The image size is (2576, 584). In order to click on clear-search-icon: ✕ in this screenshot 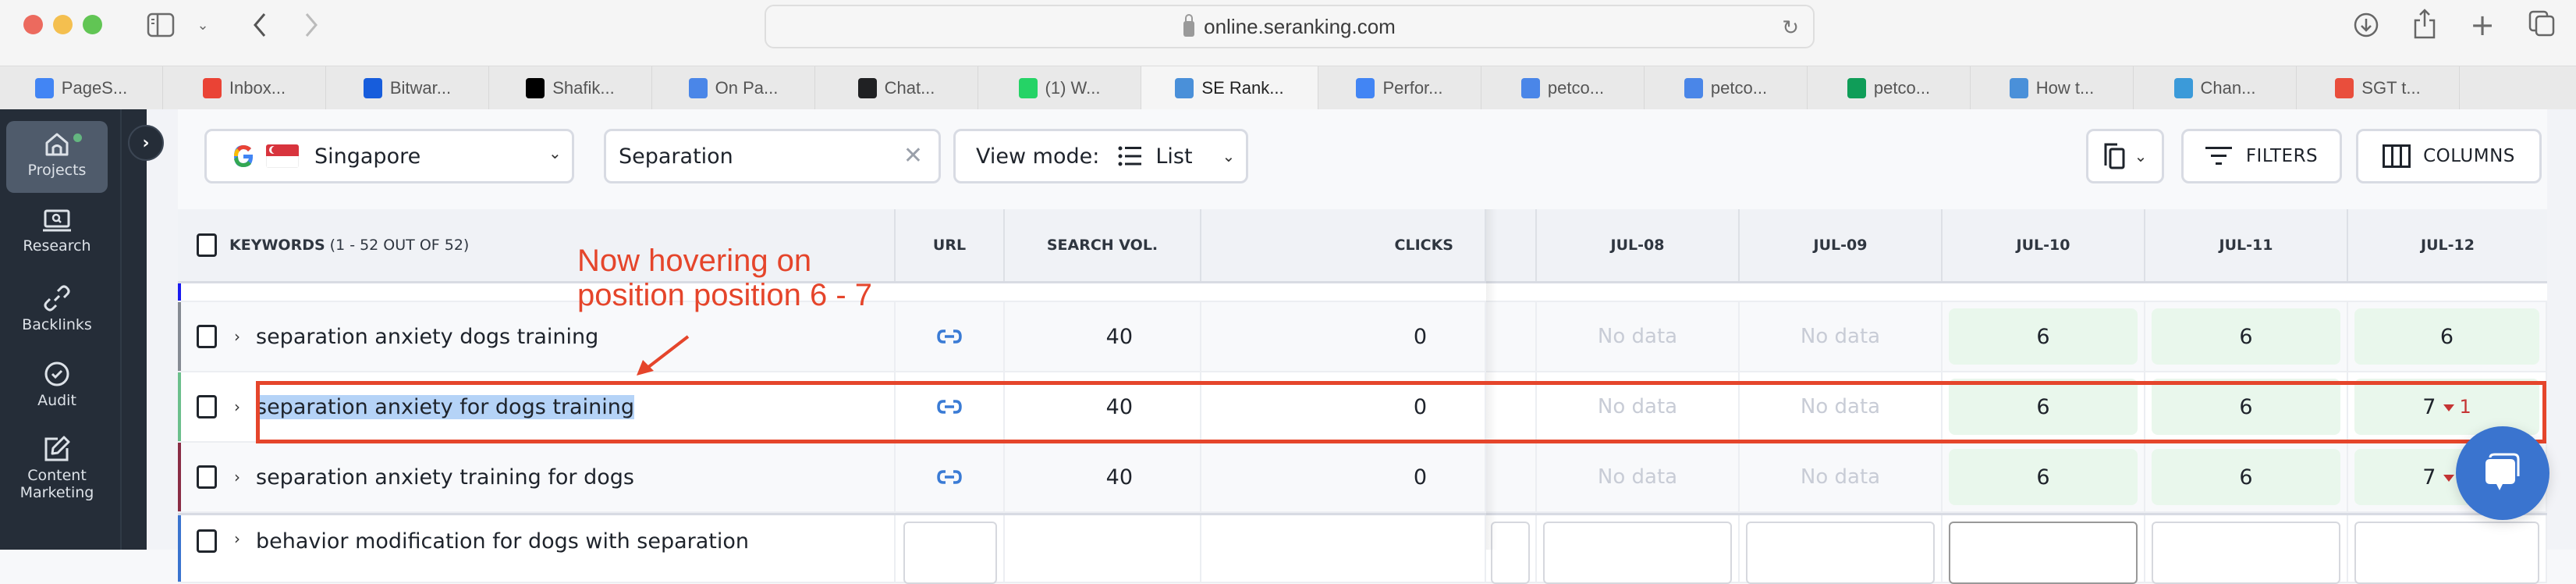, I will do `click(913, 155)`.